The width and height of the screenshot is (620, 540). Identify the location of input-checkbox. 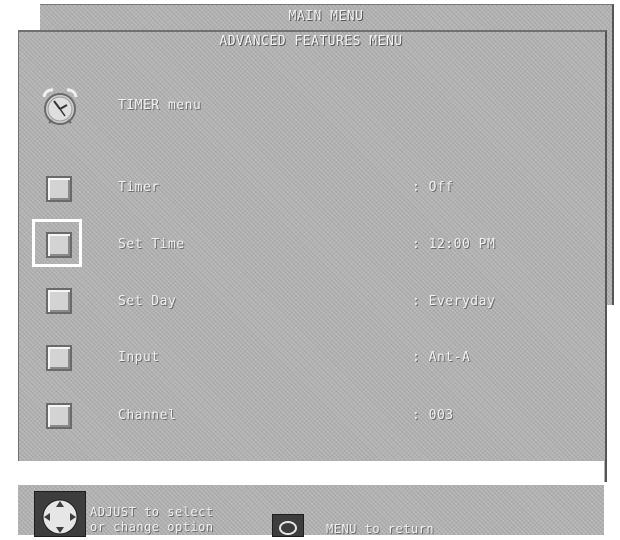
(59, 358).